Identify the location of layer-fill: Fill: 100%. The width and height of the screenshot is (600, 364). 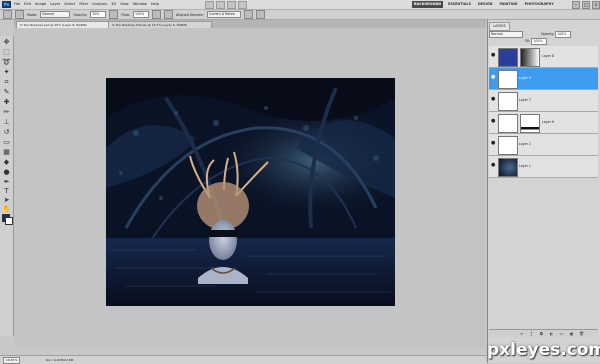
(536, 41).